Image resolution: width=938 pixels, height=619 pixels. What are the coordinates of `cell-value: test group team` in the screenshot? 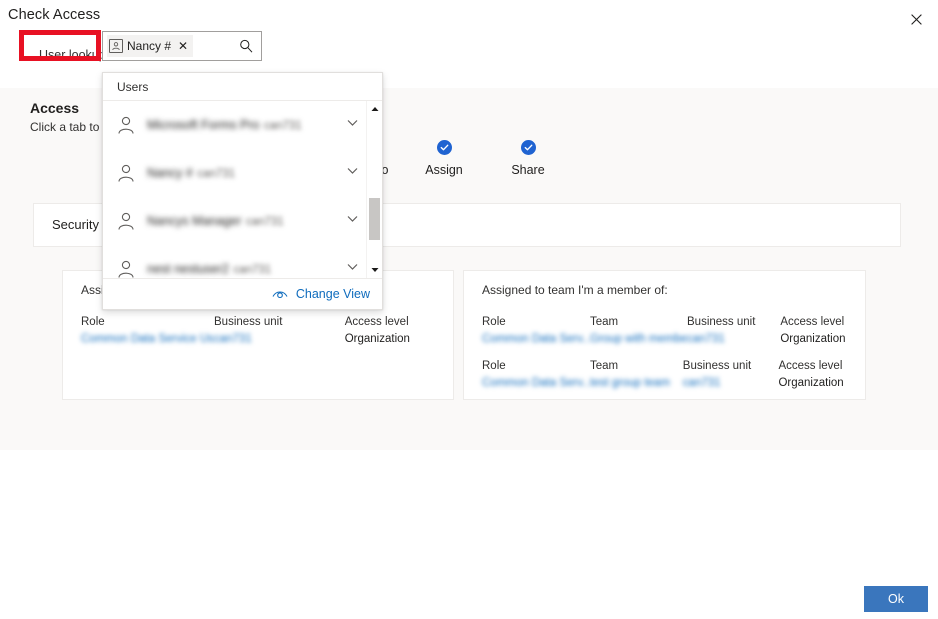 It's located at (636, 384).